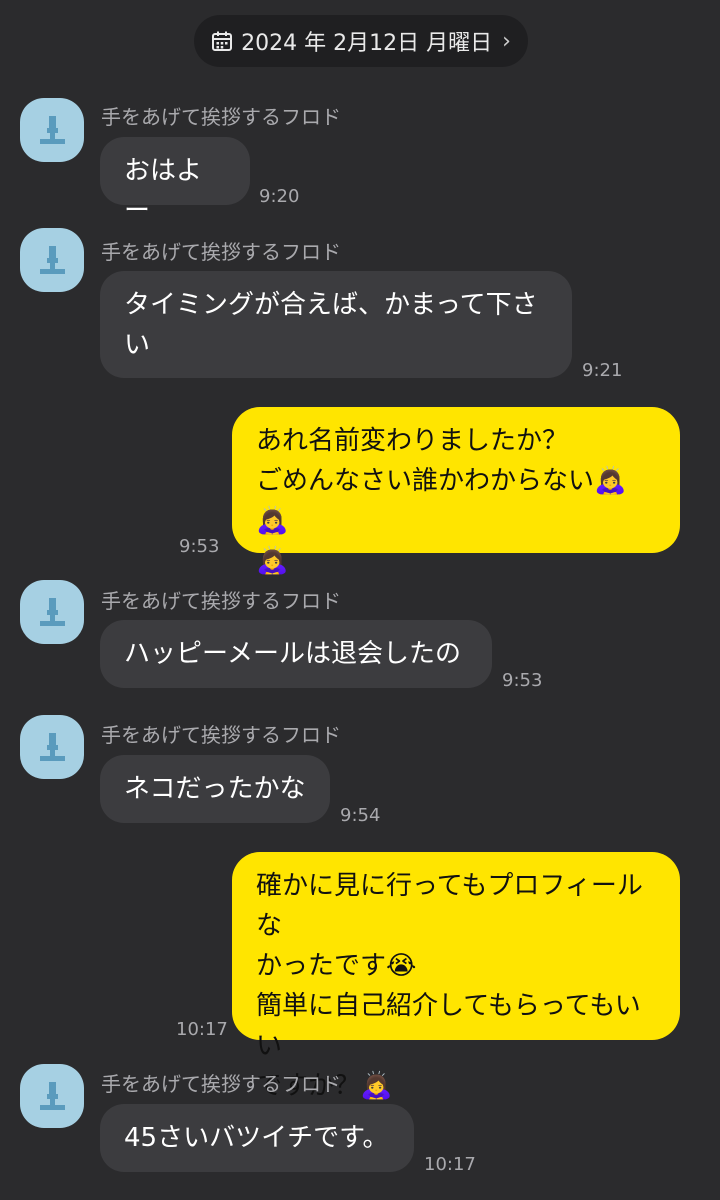 This screenshot has height=1200, width=720. Describe the element at coordinates (449, 906) in the screenshot. I see `message-text: 確かに見に行ってもプロフィールな` at that location.